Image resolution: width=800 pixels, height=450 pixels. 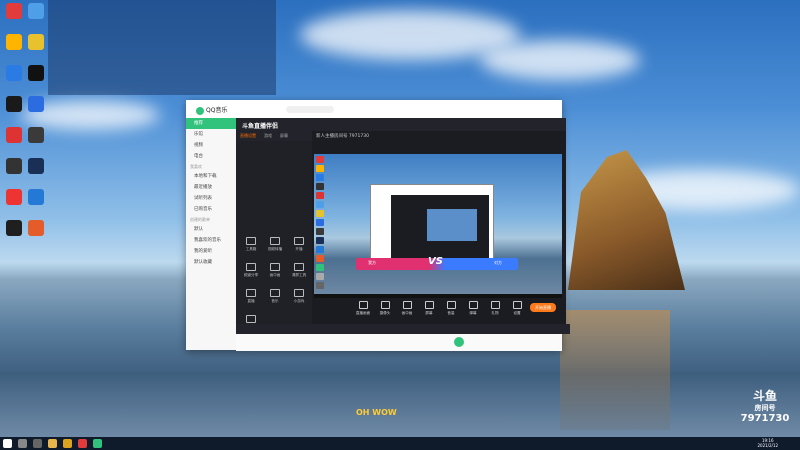 What do you see at coordinates (211, 251) in the screenshot?
I see `qq-sidebar-item: 我的爱听` at bounding box center [211, 251].